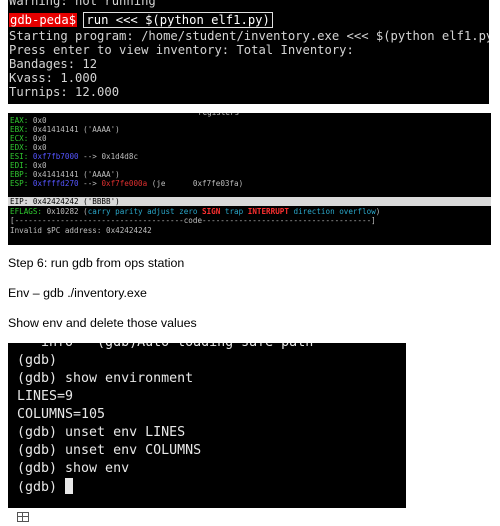 The image size is (500, 526). What do you see at coordinates (105, 378) in the screenshot?
I see `gdb-line: (gdb) show environment` at bounding box center [105, 378].